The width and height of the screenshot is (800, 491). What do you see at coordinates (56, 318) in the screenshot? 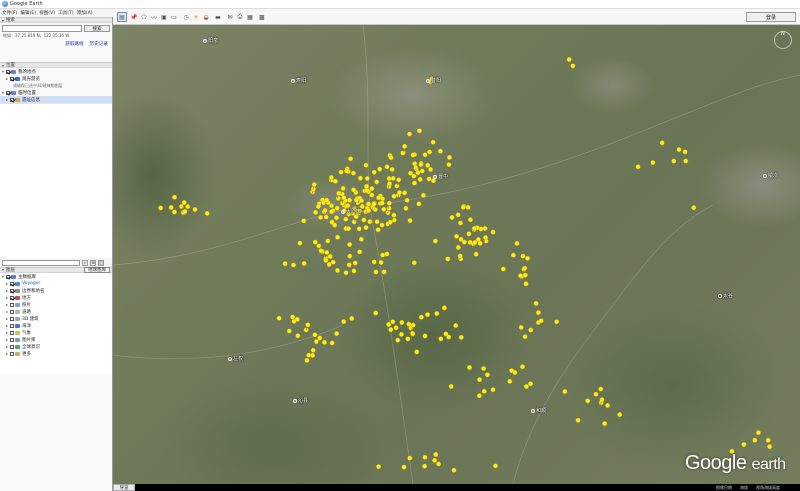
I see `layer-item: ▸ 3D 建筑` at bounding box center [56, 318].